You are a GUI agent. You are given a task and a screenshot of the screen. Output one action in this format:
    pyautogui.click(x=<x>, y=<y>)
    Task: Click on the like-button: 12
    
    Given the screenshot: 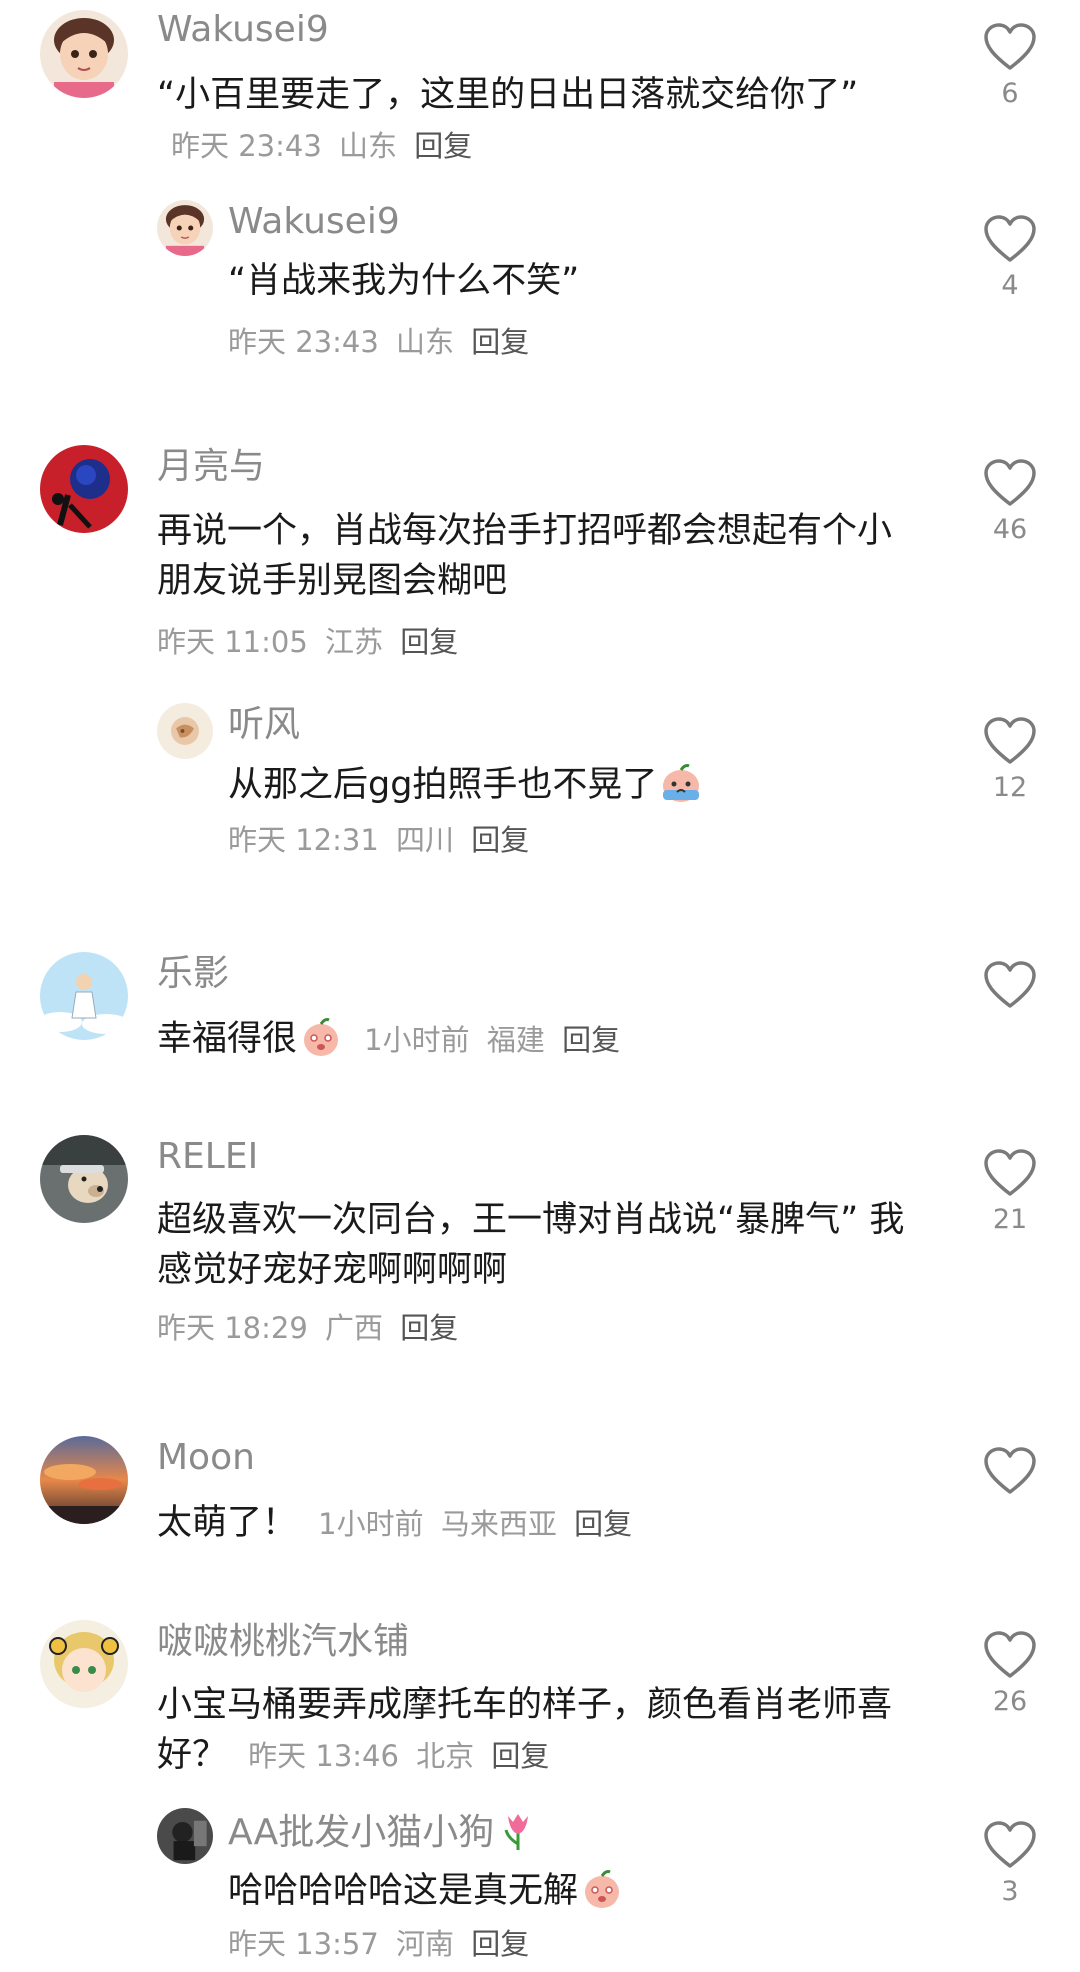 What is the action you would take?
    pyautogui.click(x=1010, y=761)
    